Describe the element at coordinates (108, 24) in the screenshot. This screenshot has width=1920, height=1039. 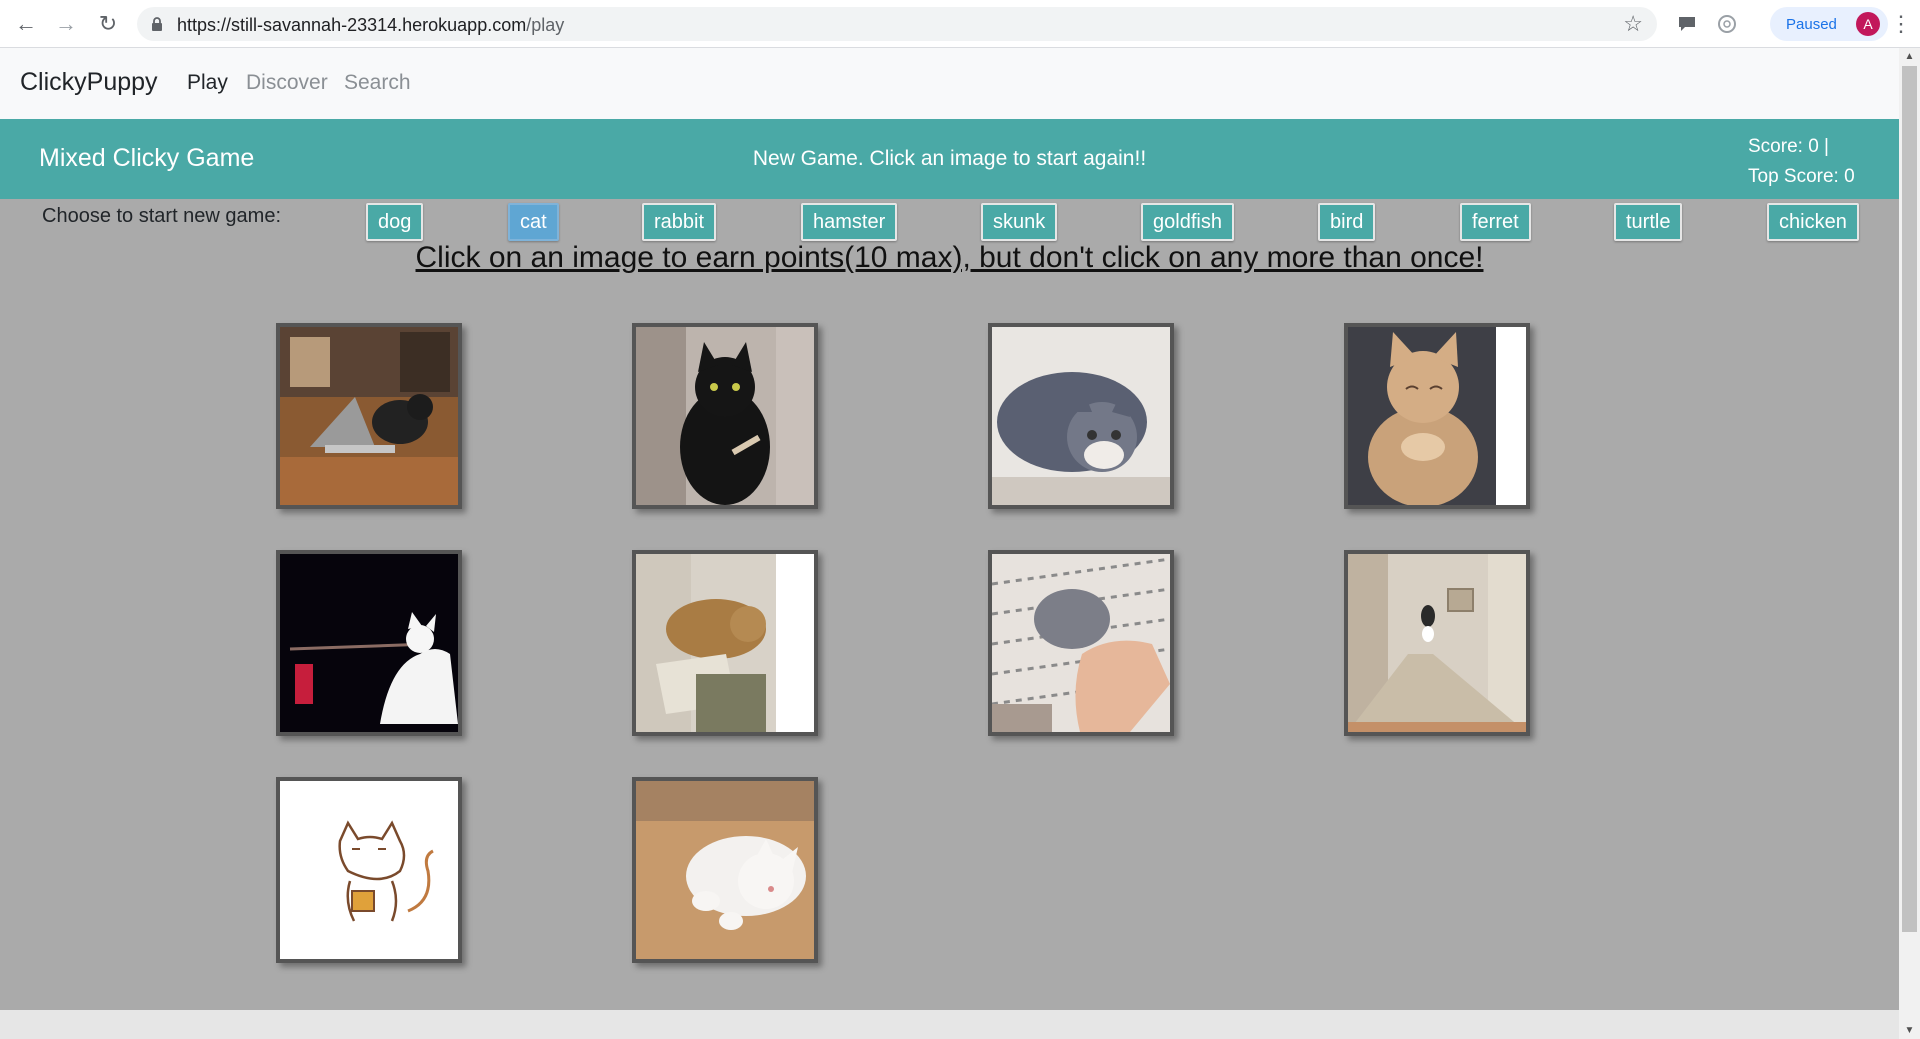
I see `reload-icon: ↻` at that location.